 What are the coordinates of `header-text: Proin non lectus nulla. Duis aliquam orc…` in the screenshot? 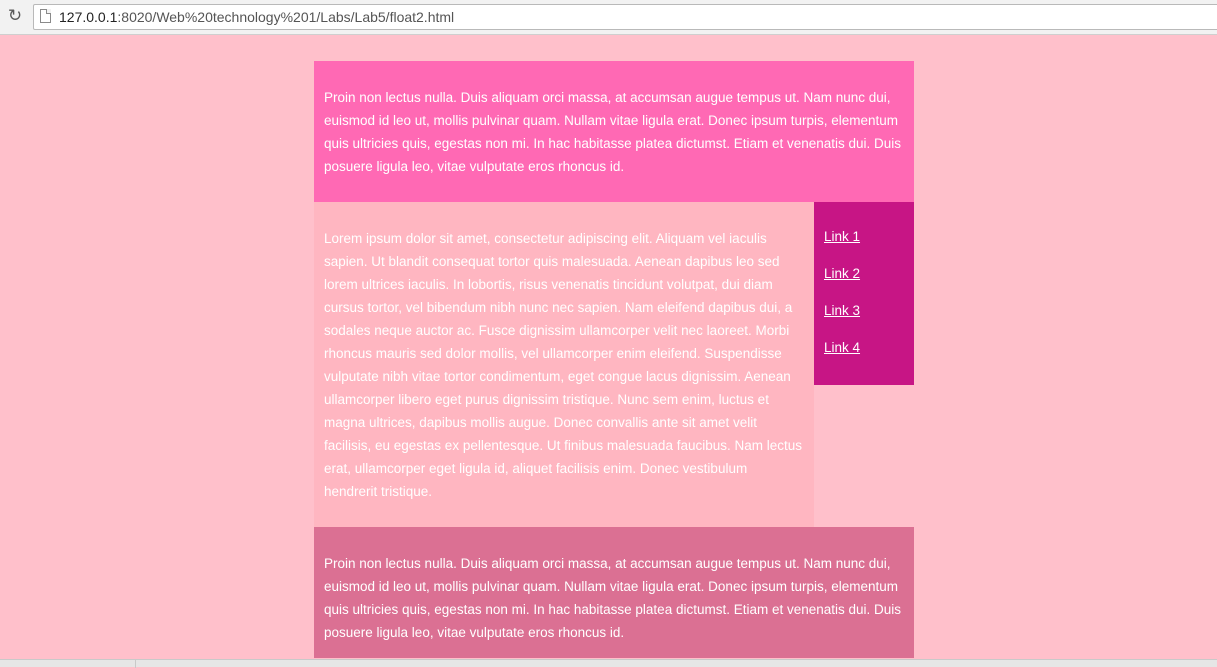 It's located at (613, 132).